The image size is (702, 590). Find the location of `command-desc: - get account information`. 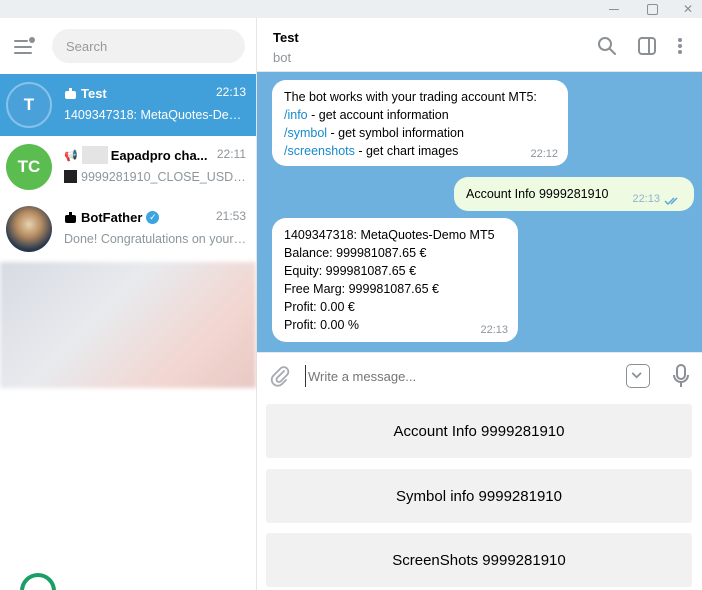

command-desc: - get account information is located at coordinates (378, 115).